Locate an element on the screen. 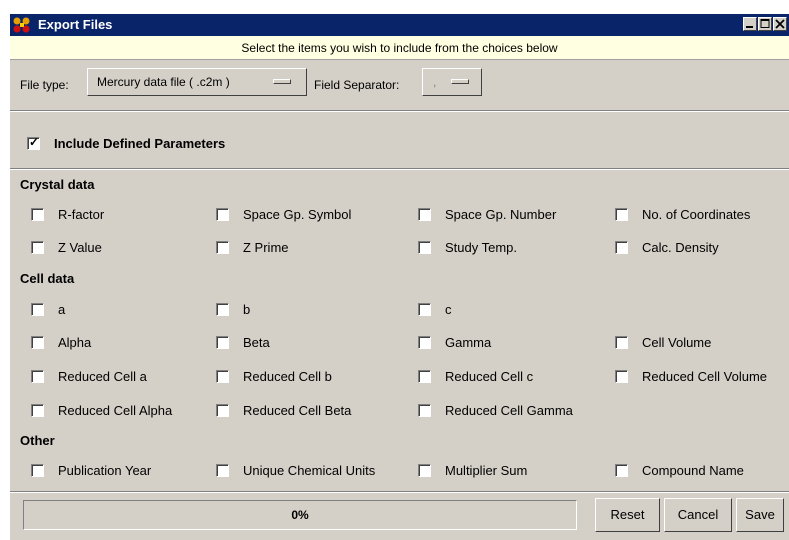  checkbox-label: Publication Year is located at coordinates (105, 470).